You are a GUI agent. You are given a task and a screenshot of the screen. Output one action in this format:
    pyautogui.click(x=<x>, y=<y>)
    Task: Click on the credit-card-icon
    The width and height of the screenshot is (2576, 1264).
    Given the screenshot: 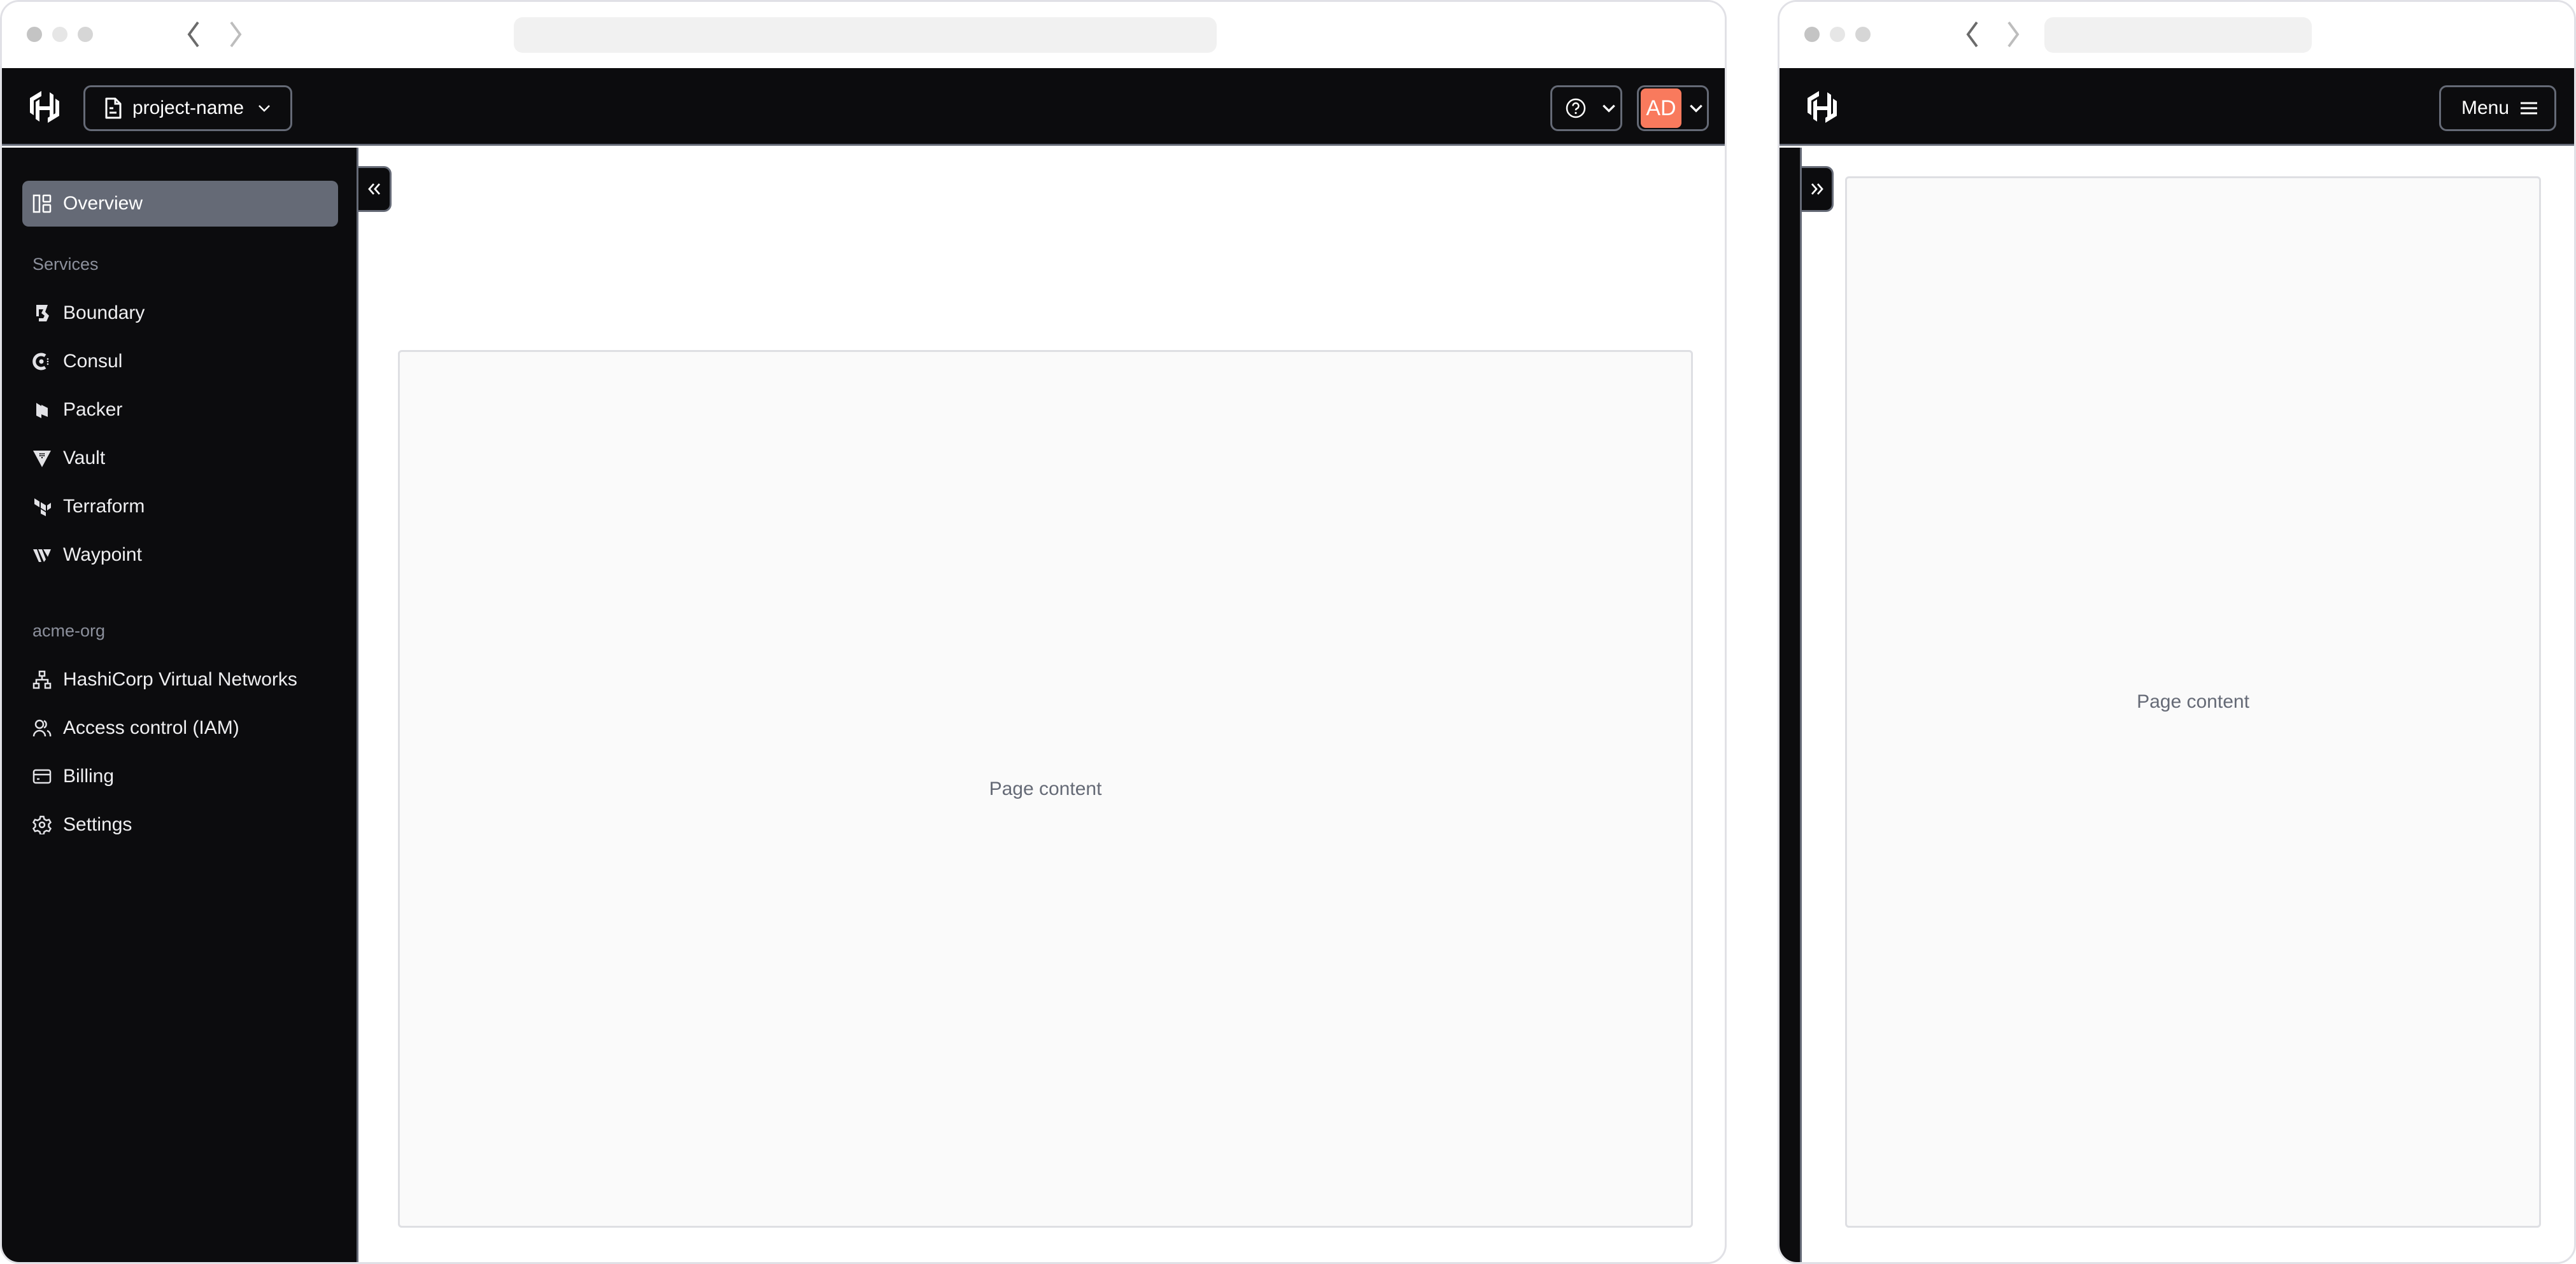 What is the action you would take?
    pyautogui.click(x=42, y=776)
    